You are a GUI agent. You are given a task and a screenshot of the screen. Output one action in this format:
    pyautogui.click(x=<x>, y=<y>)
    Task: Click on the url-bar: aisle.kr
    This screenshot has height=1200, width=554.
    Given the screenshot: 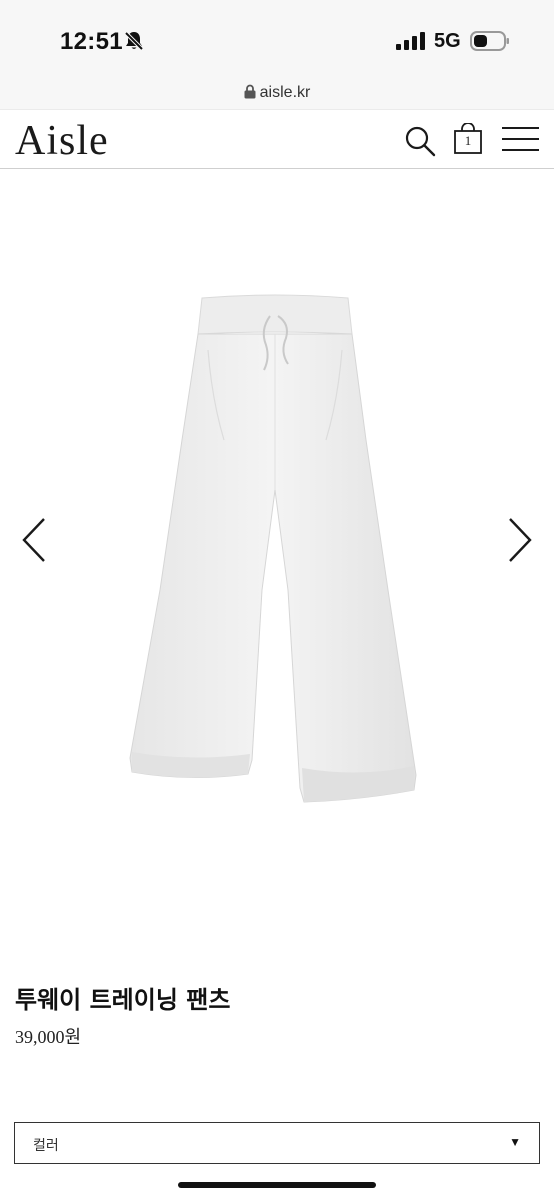 What is the action you would take?
    pyautogui.click(x=277, y=95)
    